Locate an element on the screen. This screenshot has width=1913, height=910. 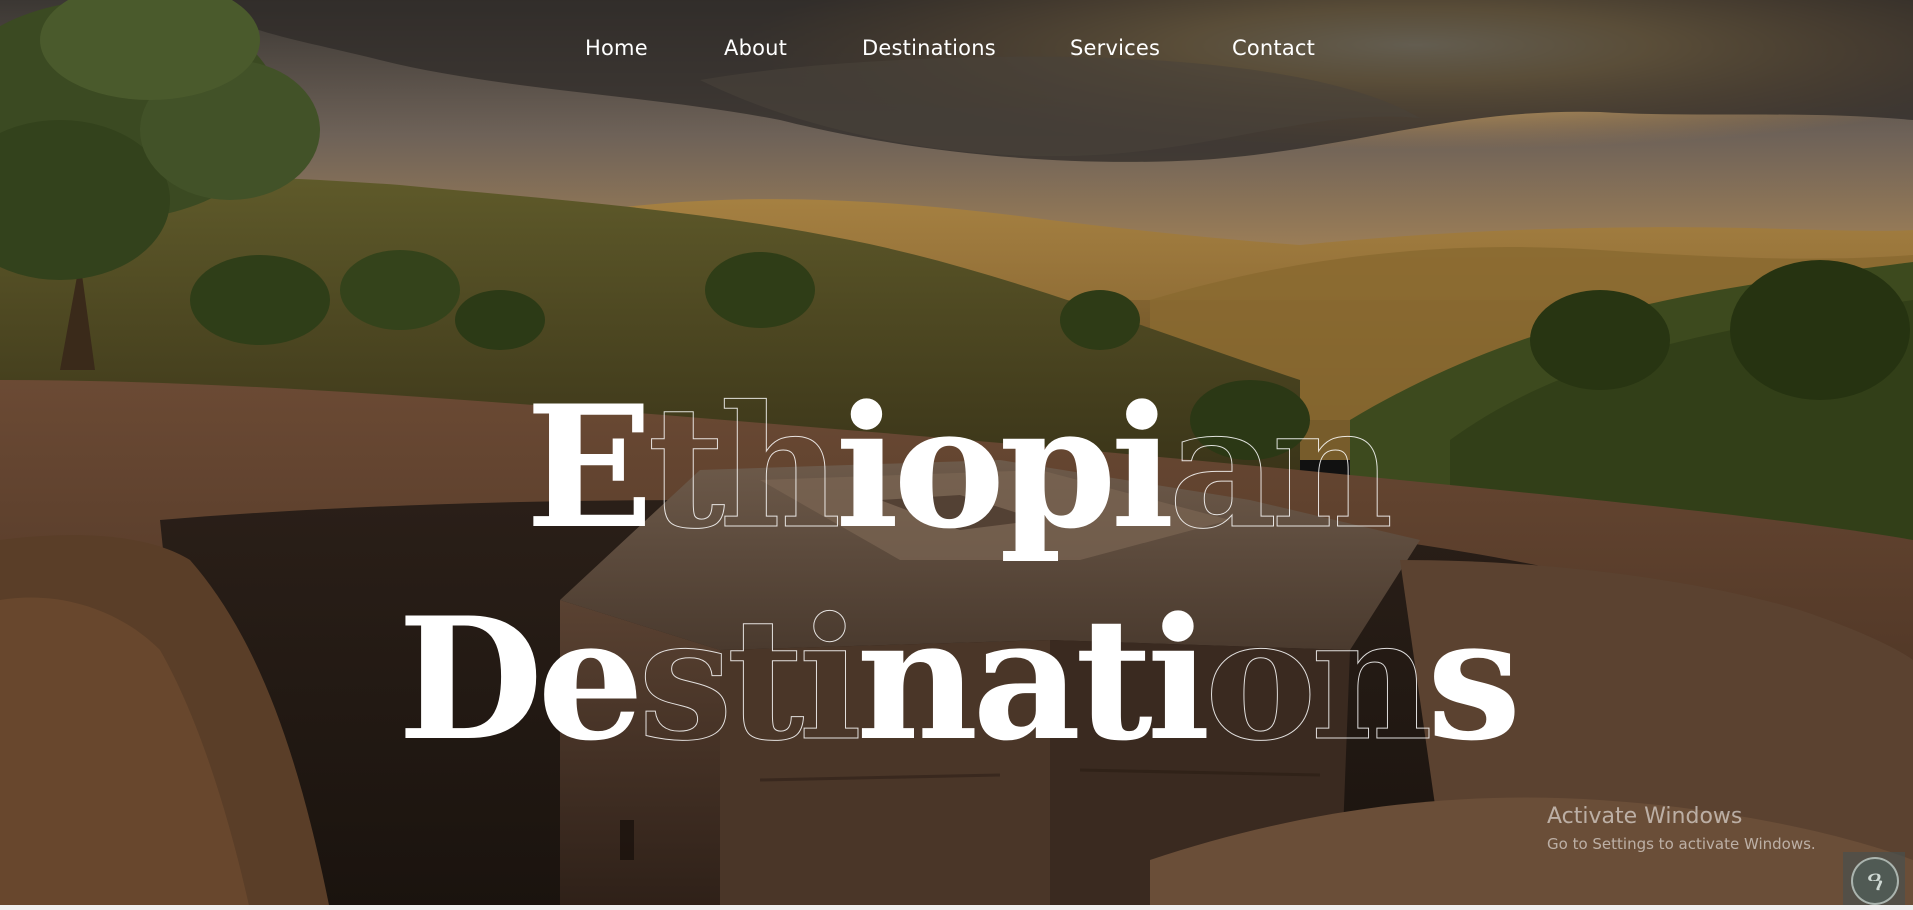
main-nav: Home About Destinations Services Contact is located at coordinates (956, 51).